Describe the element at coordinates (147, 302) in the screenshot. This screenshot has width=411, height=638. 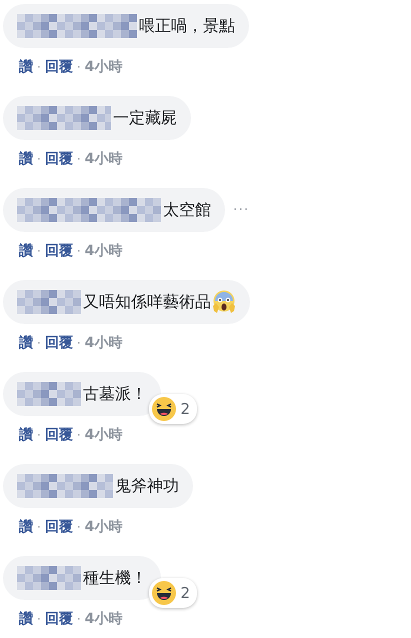
I see `comment-text: 又唔知係咩藝術品` at that location.